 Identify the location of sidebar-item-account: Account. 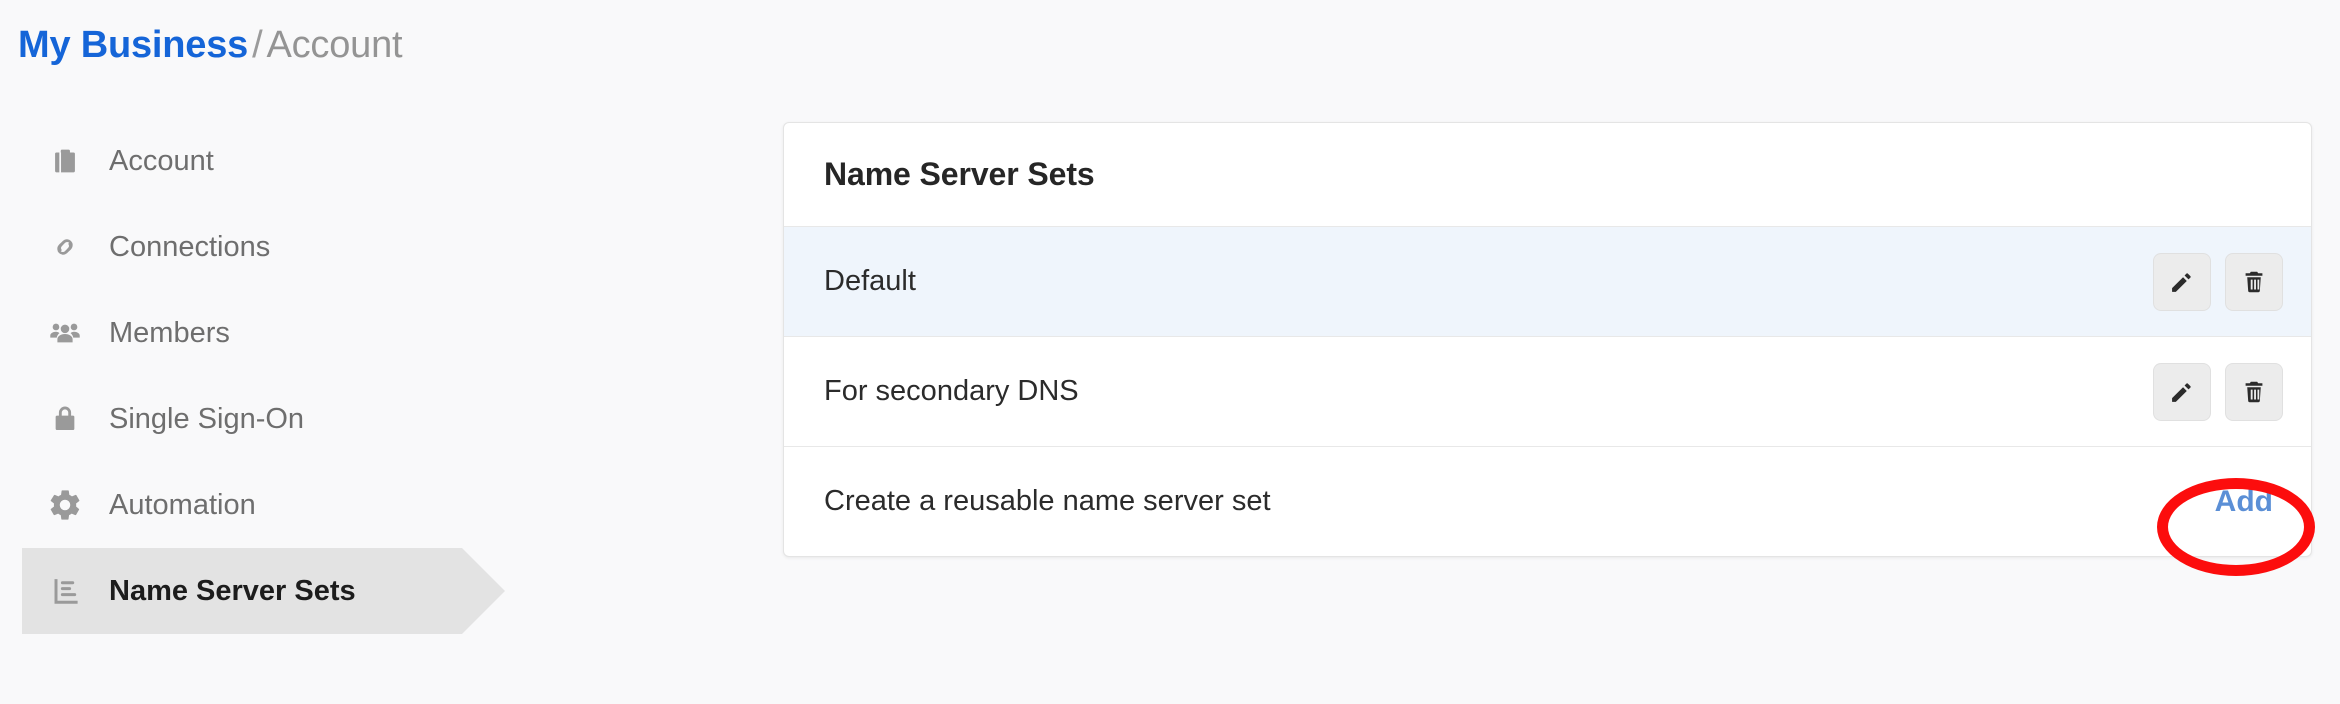
(350, 161).